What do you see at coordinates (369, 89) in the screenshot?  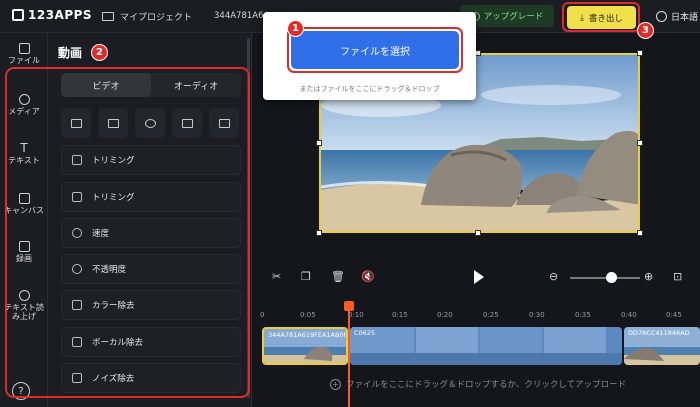 I see `drag-drop-hint: またはファイルをここにドラッグ＆ドロップ` at bounding box center [369, 89].